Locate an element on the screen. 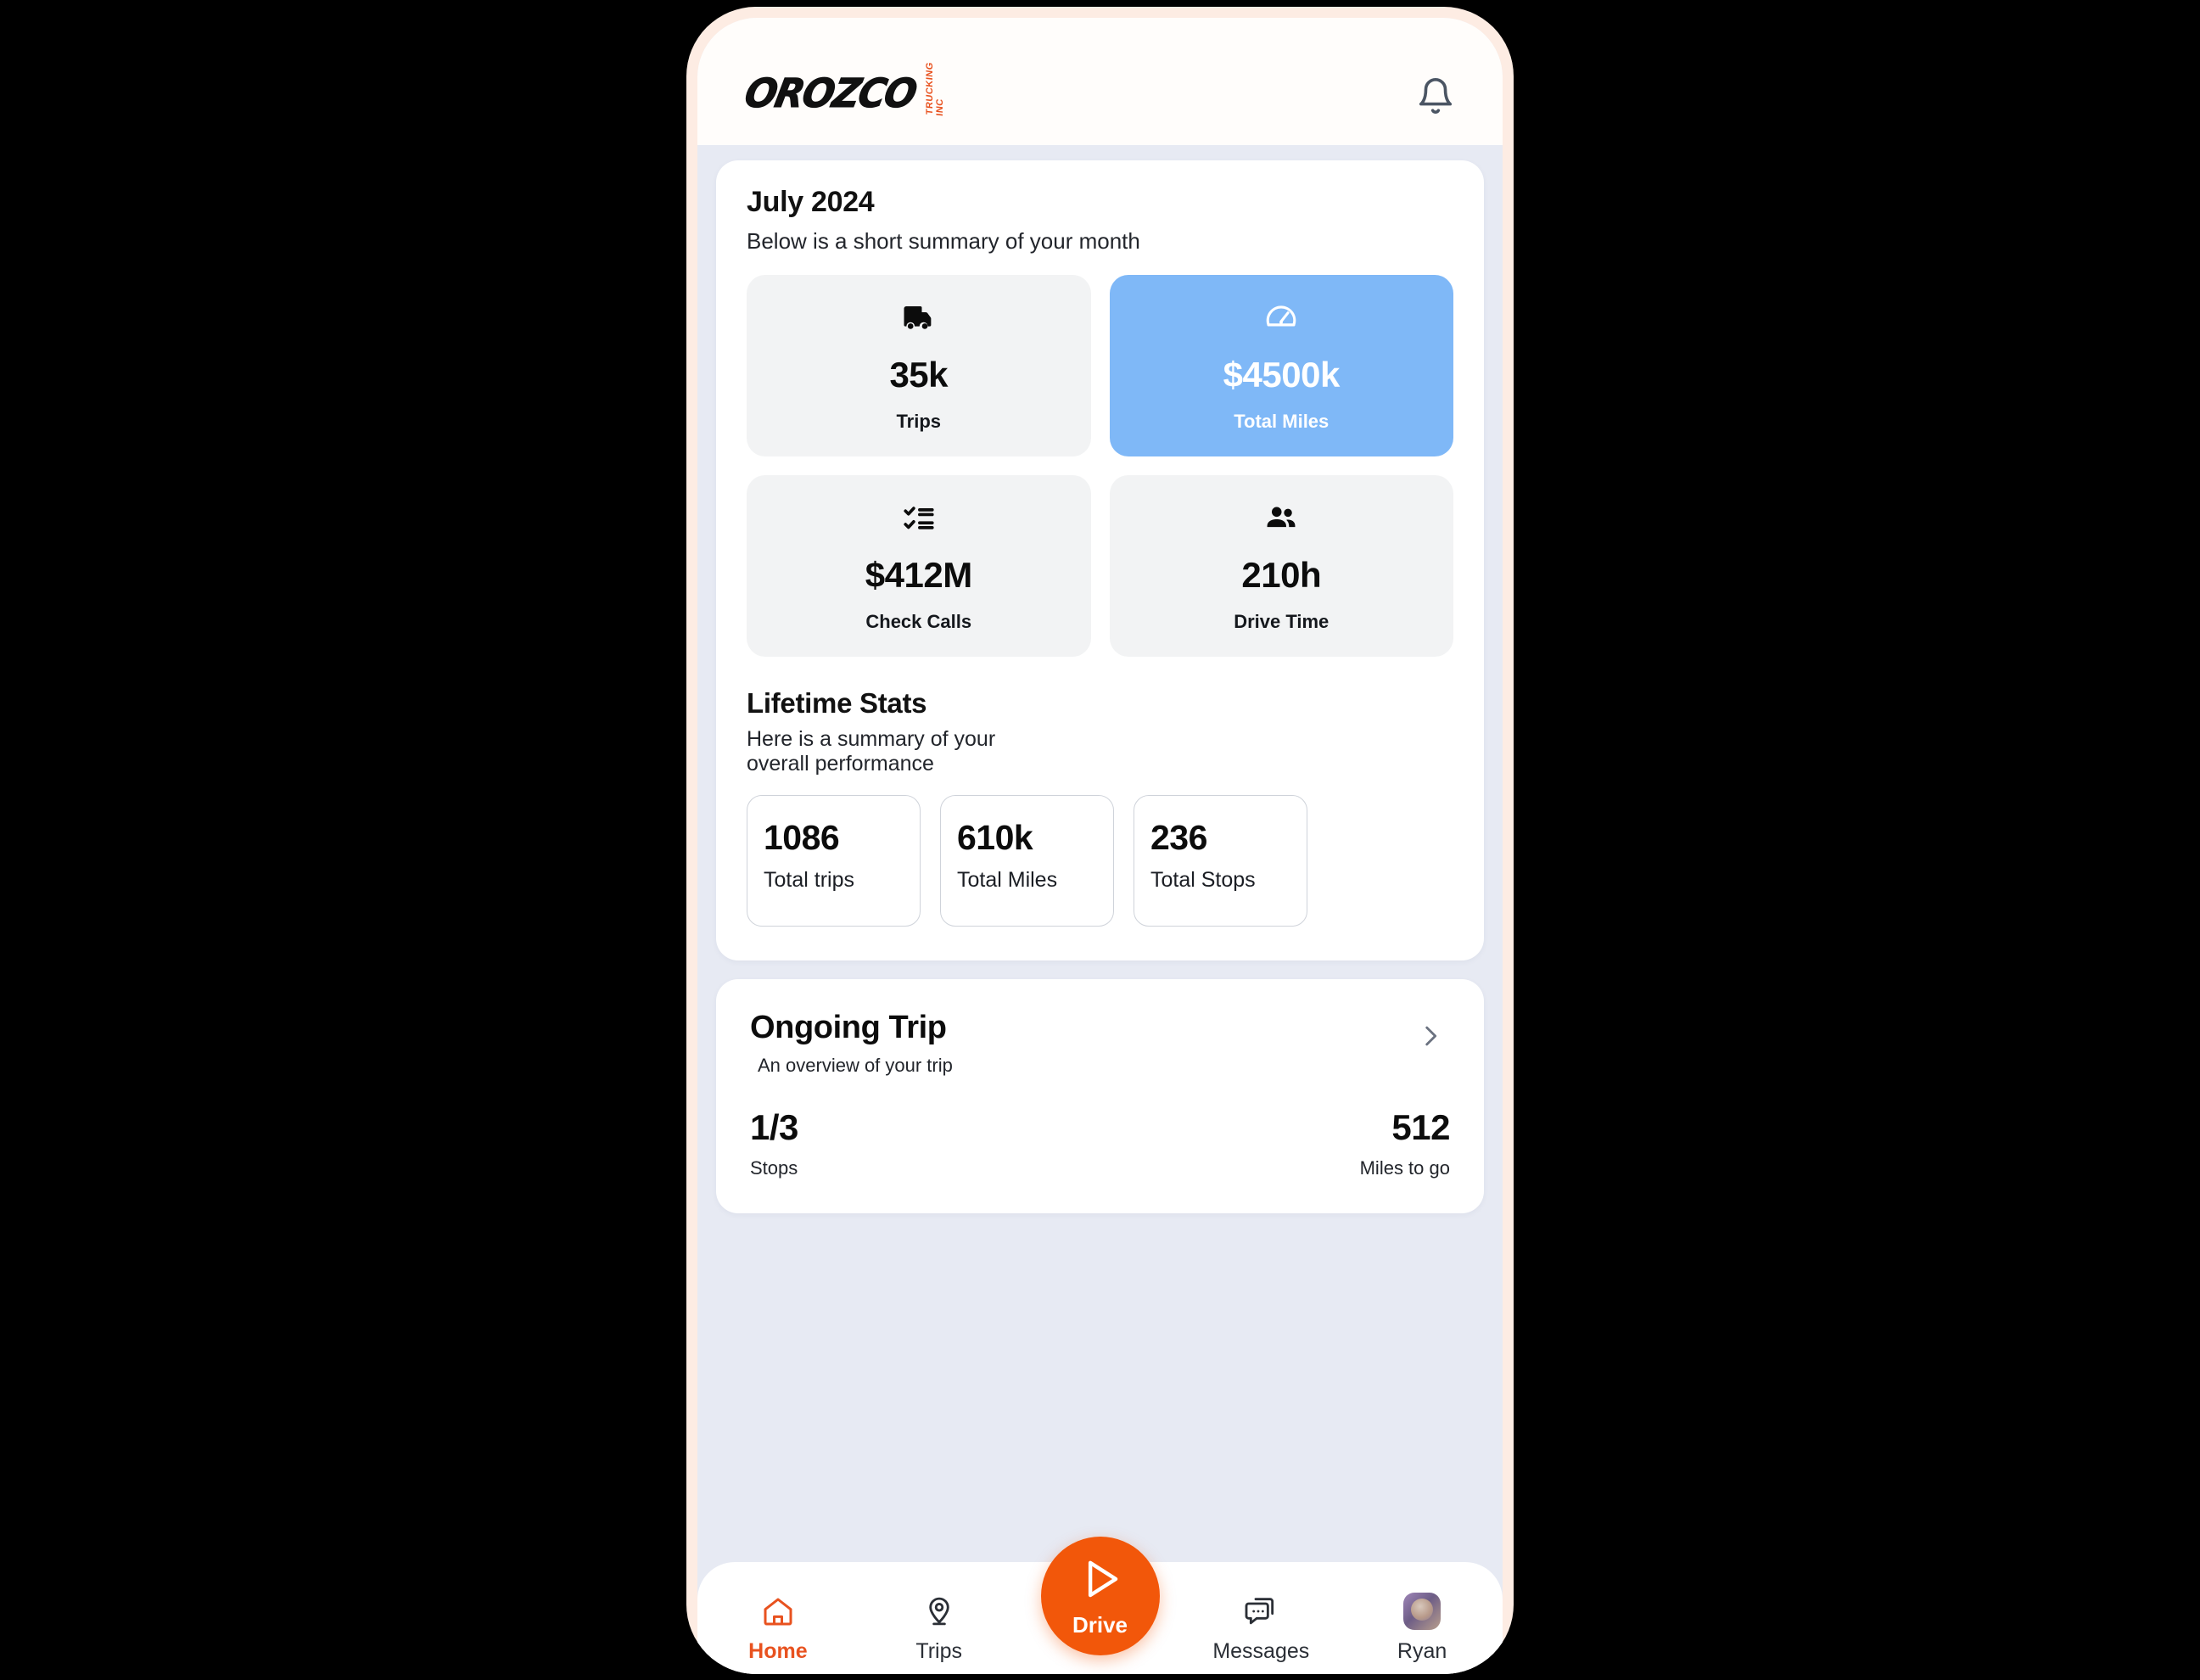  nav-label: Home is located at coordinates (778, 1650).